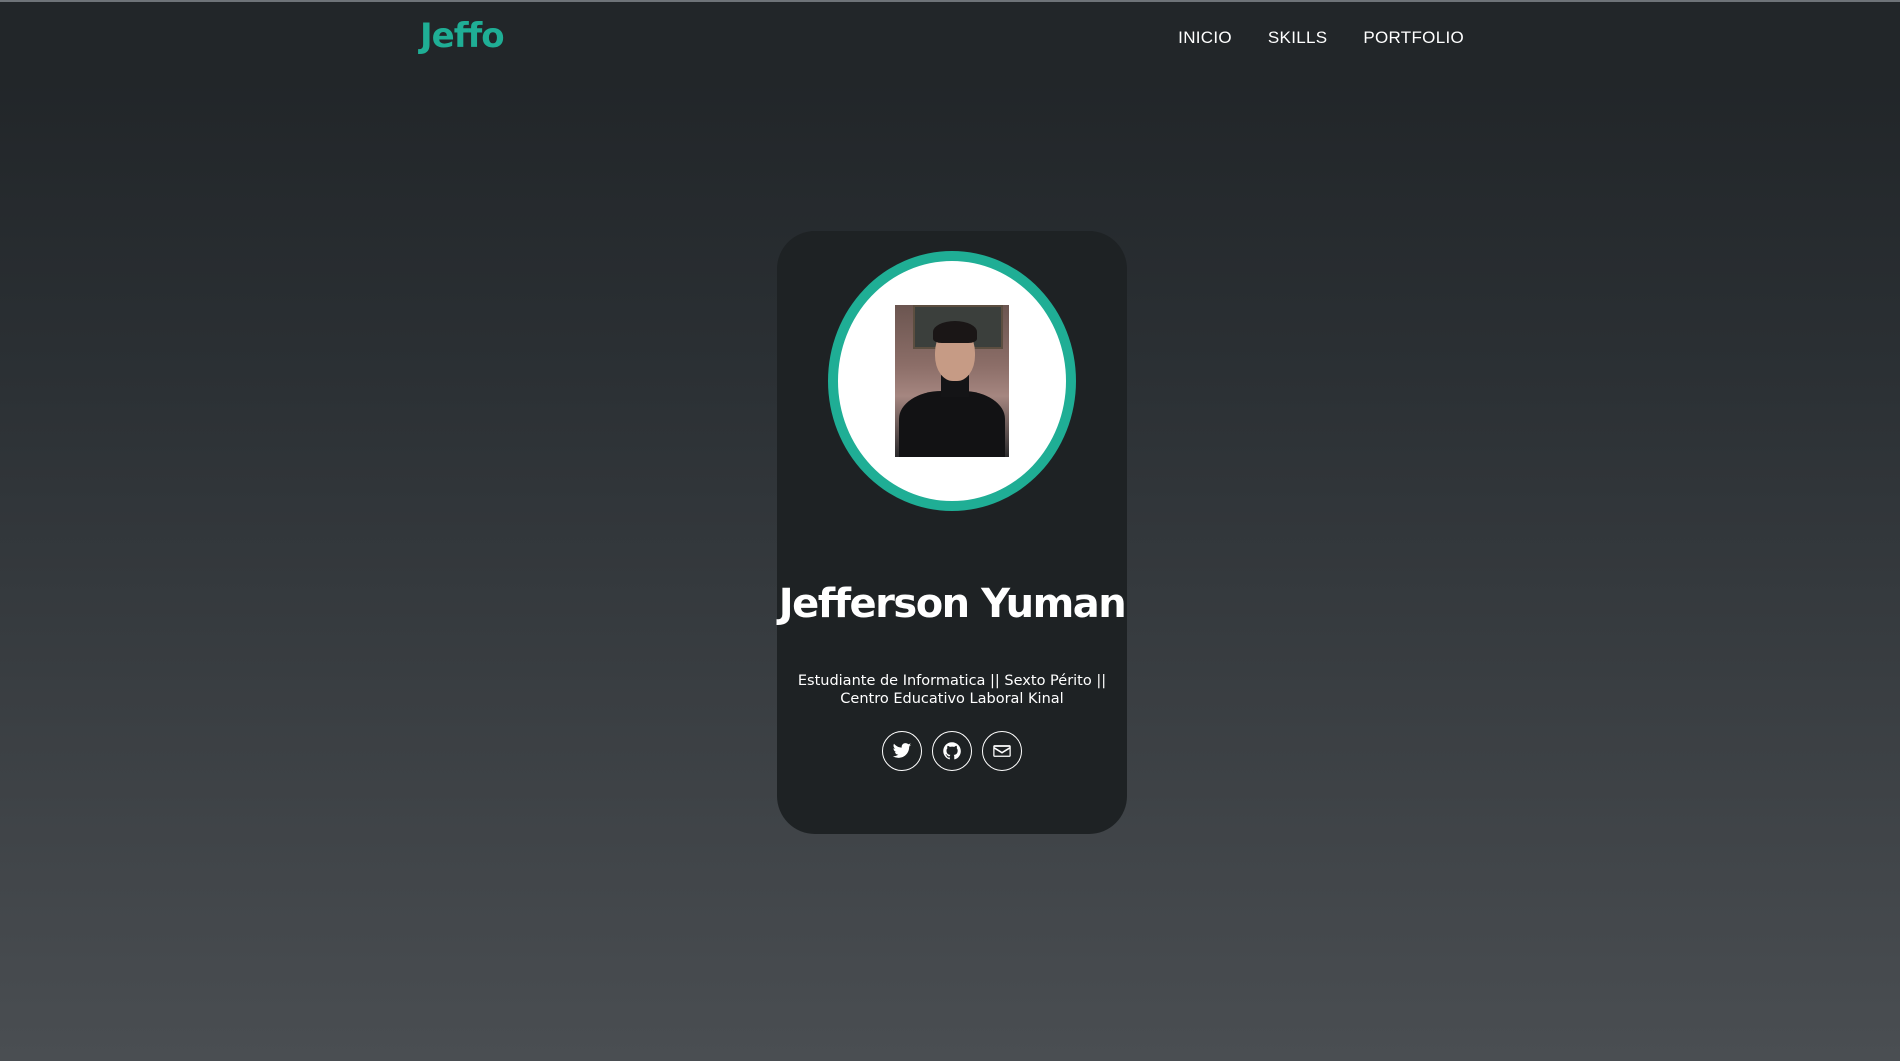 Image resolution: width=1900 pixels, height=1061 pixels. I want to click on nav-link-skills: SKILLS, so click(1297, 38).